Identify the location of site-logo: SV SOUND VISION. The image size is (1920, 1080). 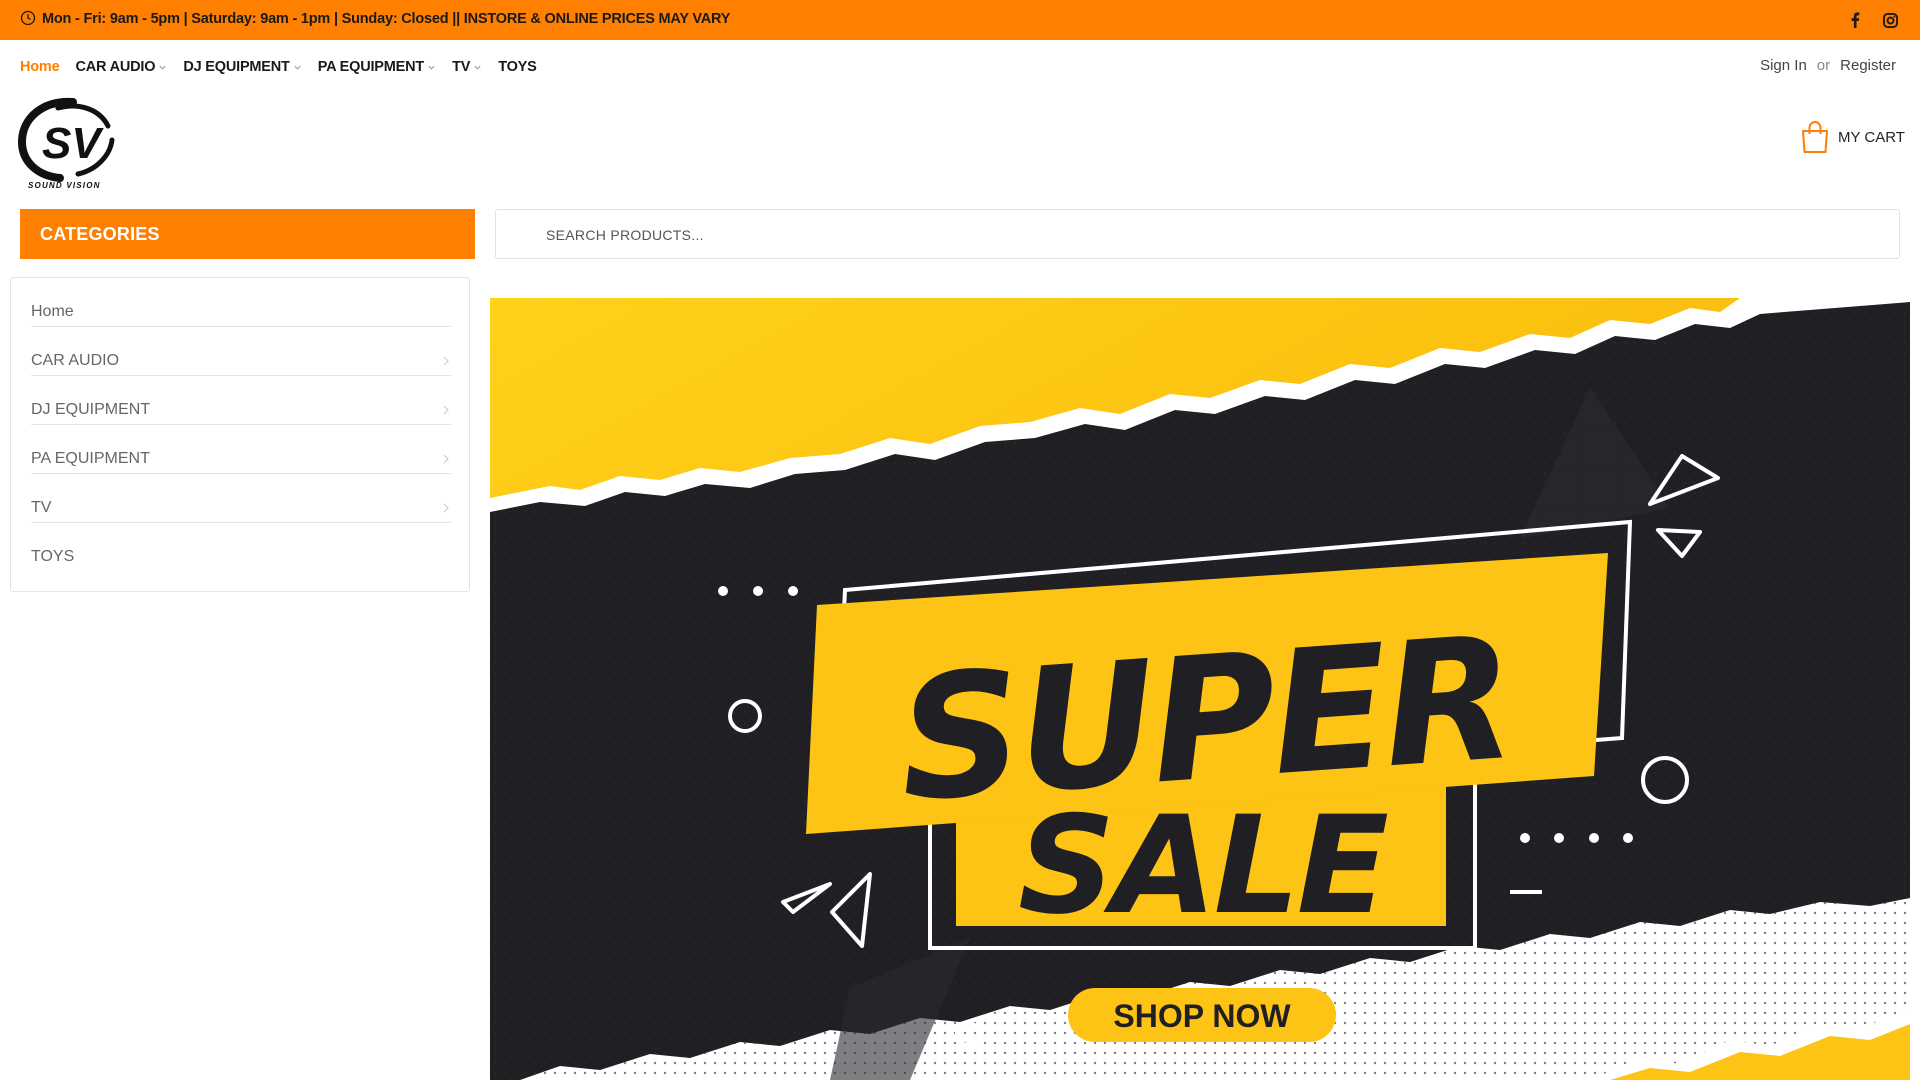
(67, 143).